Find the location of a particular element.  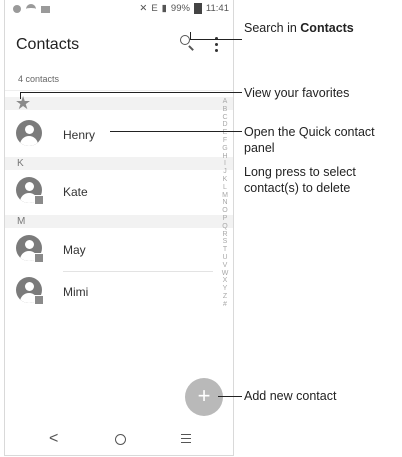

callout-line-add-contact is located at coordinates (230, 396).